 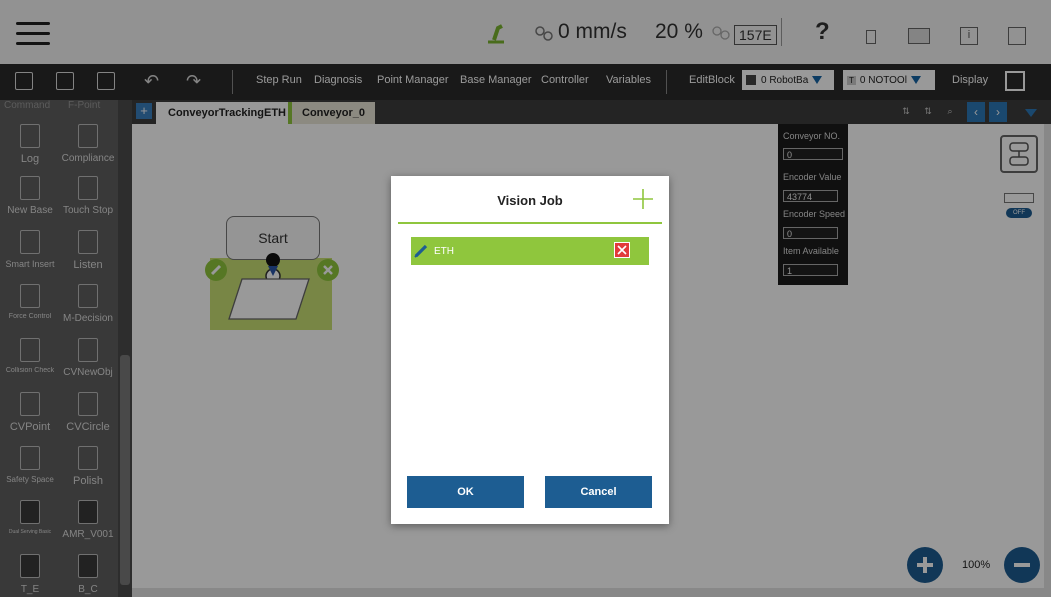 I want to click on pencil-icon, so click(x=422, y=250).